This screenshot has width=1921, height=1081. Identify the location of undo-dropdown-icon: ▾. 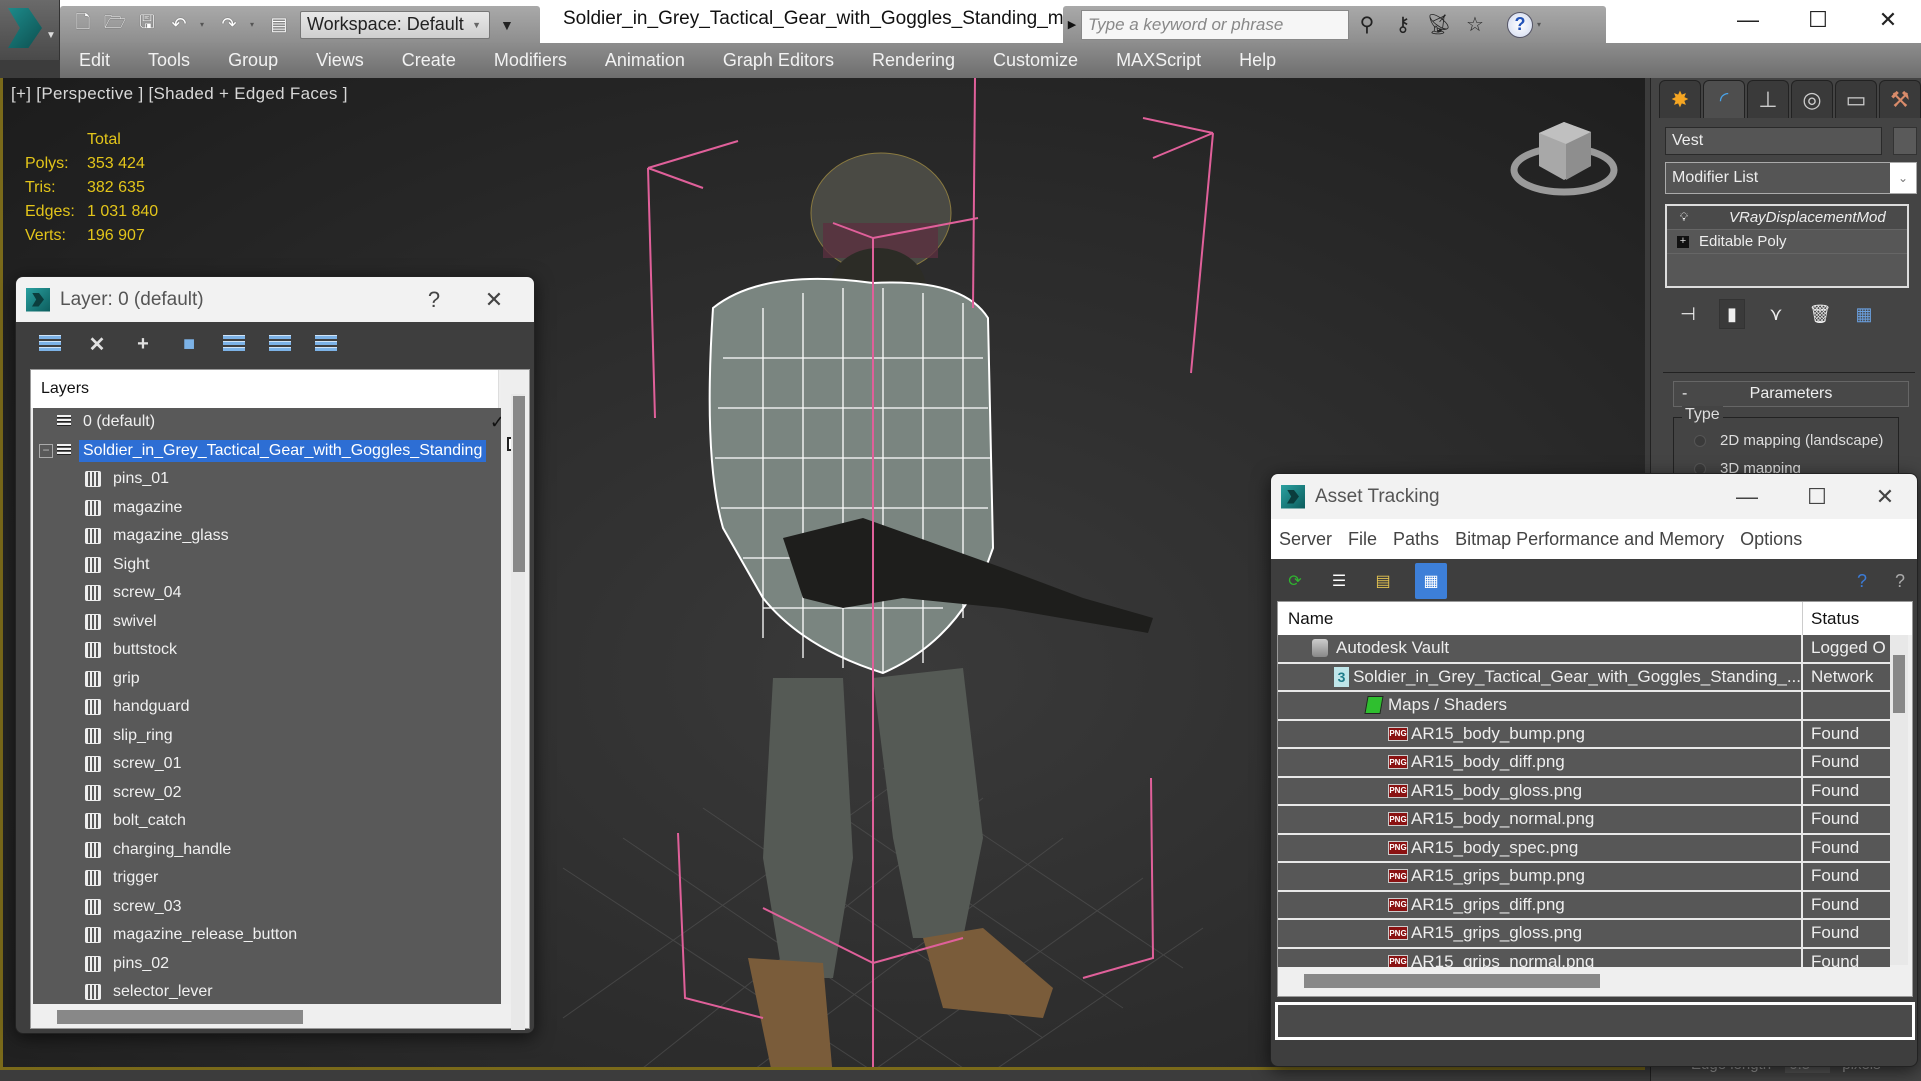
(204, 24).